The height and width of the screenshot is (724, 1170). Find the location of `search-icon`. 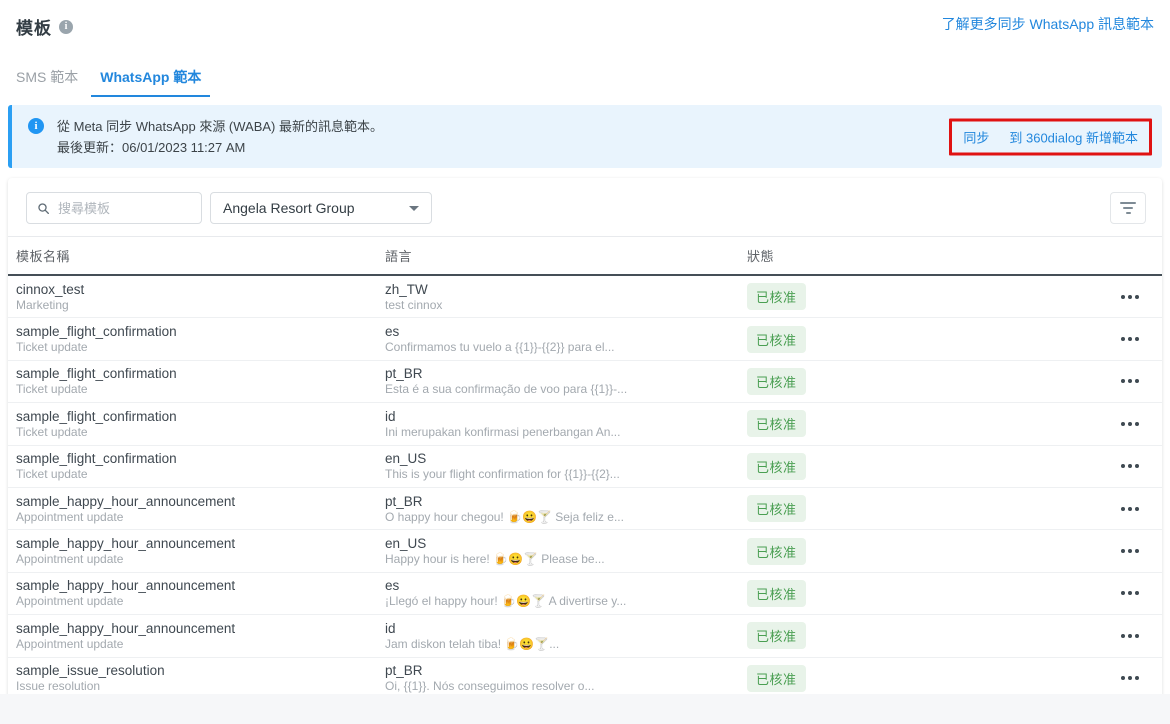

search-icon is located at coordinates (43, 208).